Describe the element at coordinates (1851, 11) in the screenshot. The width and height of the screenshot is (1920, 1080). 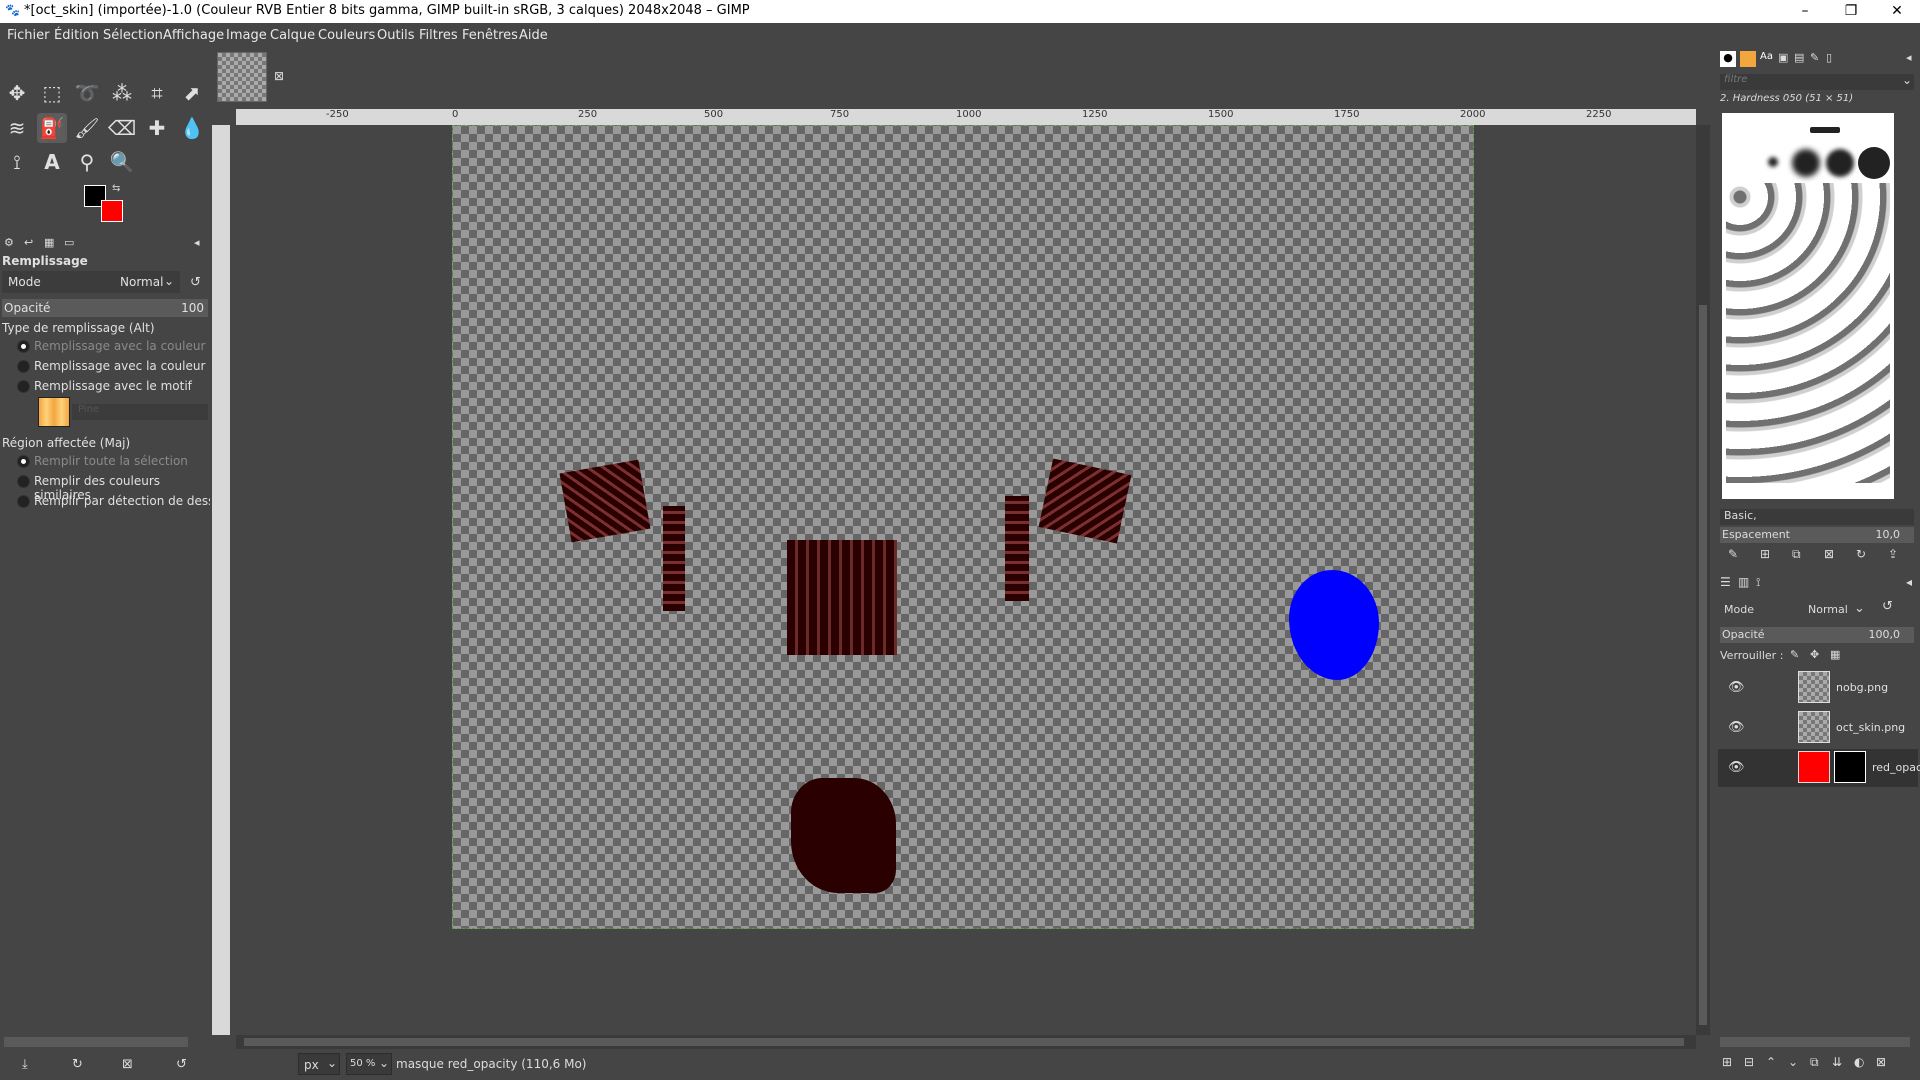
I see `maximize-button: ❐` at that location.